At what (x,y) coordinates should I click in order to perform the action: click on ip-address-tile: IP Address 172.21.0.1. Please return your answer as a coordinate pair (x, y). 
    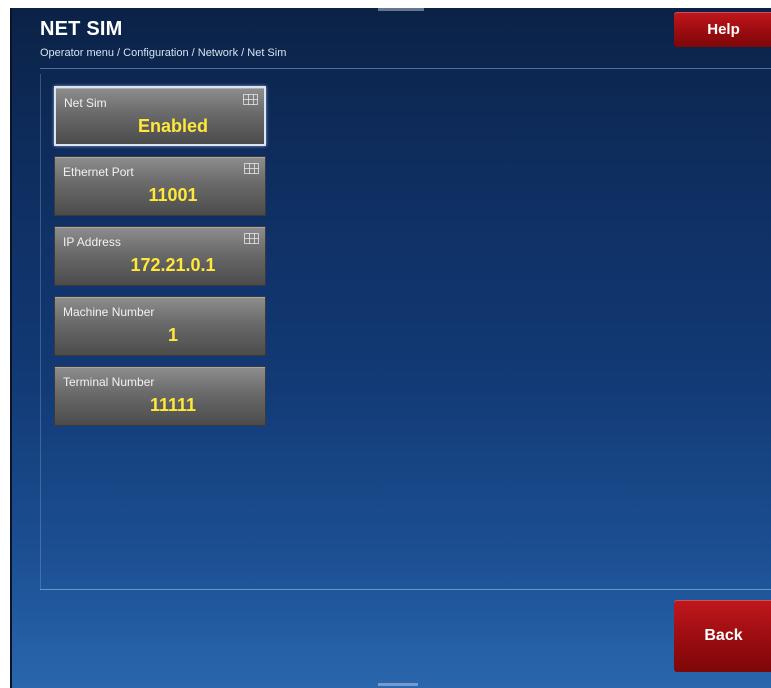
    Looking at the image, I should click on (160, 256).